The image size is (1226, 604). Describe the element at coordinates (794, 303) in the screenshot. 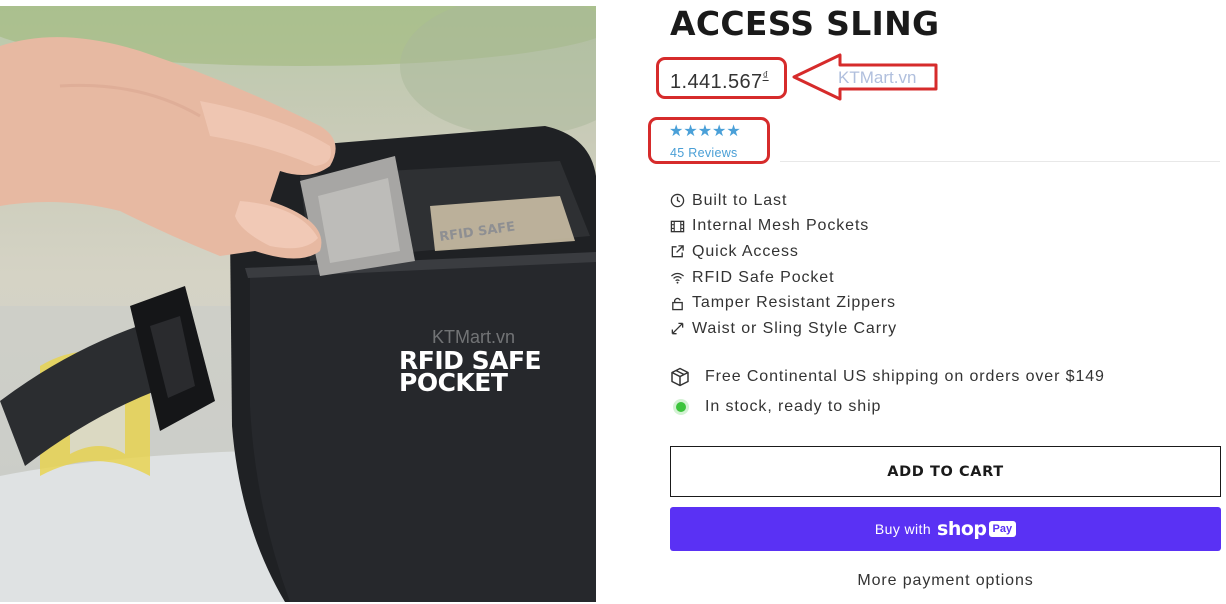

I see `feature-label: Tamper Resistant Zippers` at that location.